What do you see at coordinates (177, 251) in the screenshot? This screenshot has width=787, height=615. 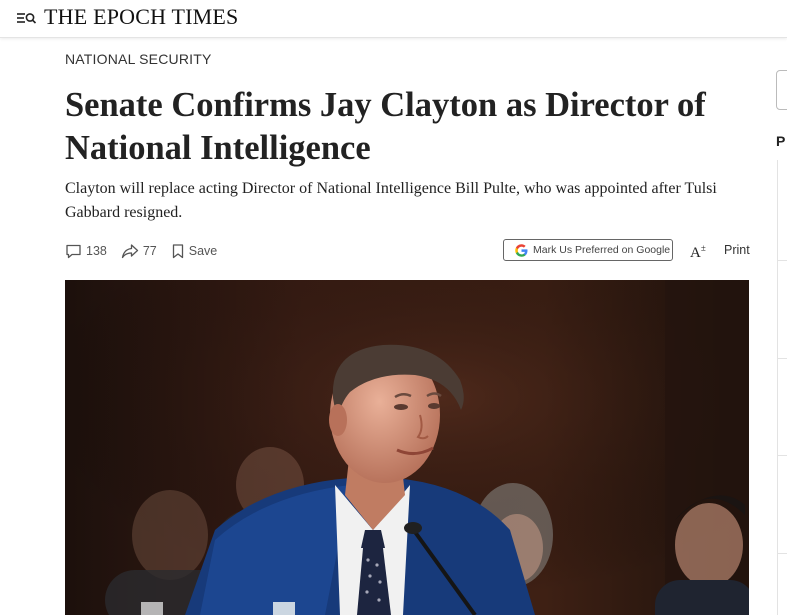 I see `bookmark-icon` at bounding box center [177, 251].